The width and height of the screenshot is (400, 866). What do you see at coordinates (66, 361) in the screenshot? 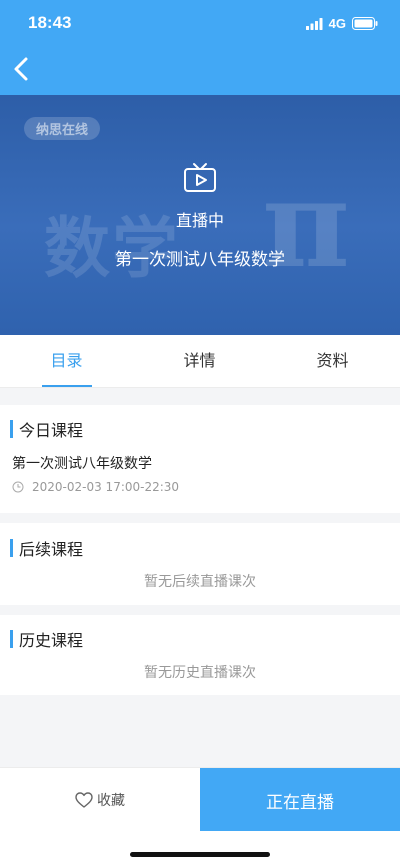
I see `tab-catalog: 目录` at bounding box center [66, 361].